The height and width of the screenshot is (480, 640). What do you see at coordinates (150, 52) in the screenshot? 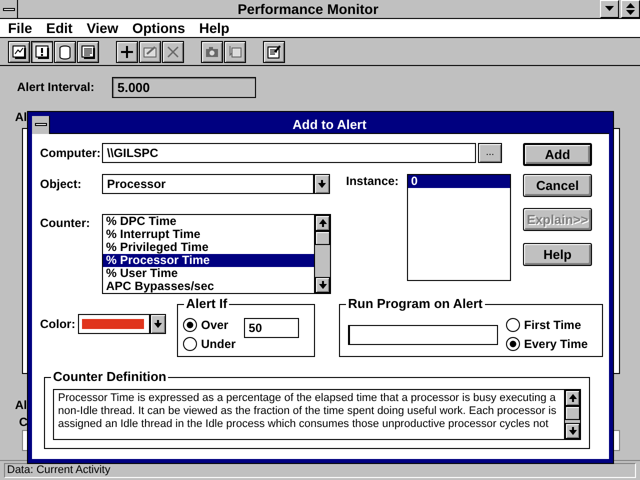
I see `edit-icon` at bounding box center [150, 52].